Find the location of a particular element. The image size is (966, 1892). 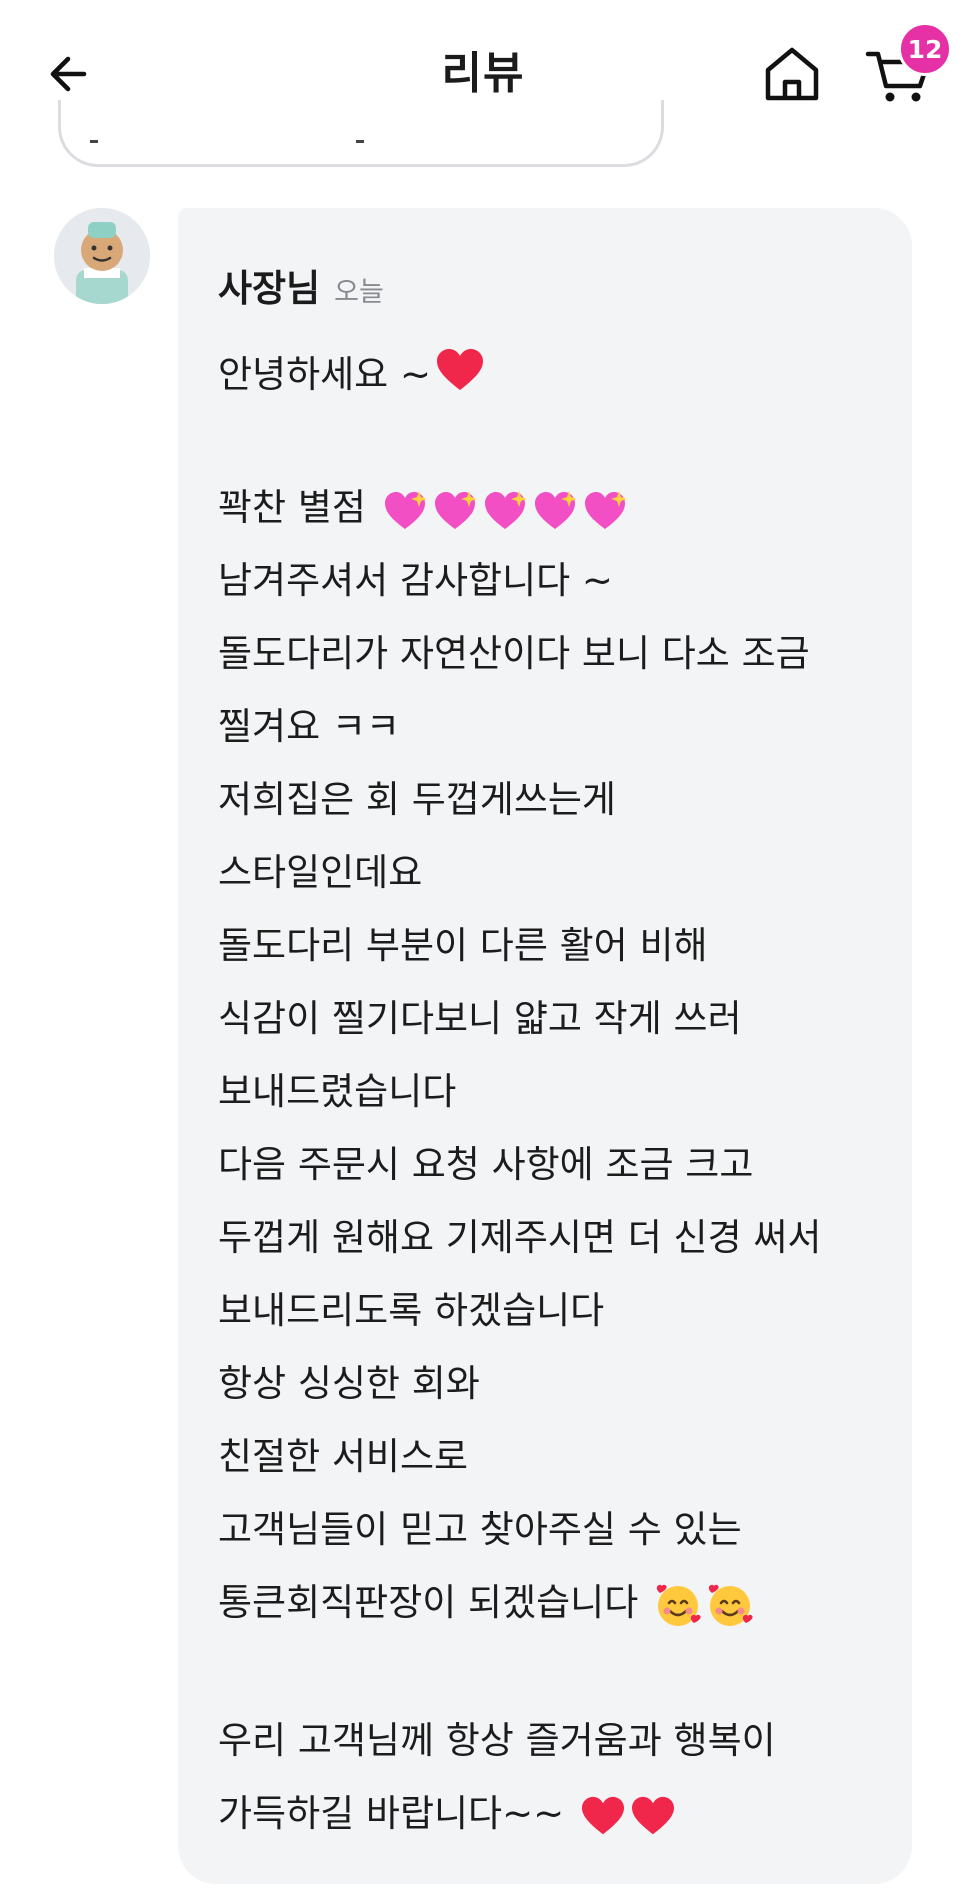

reply-line: 친절한 서비스로 is located at coordinates (343, 1456).